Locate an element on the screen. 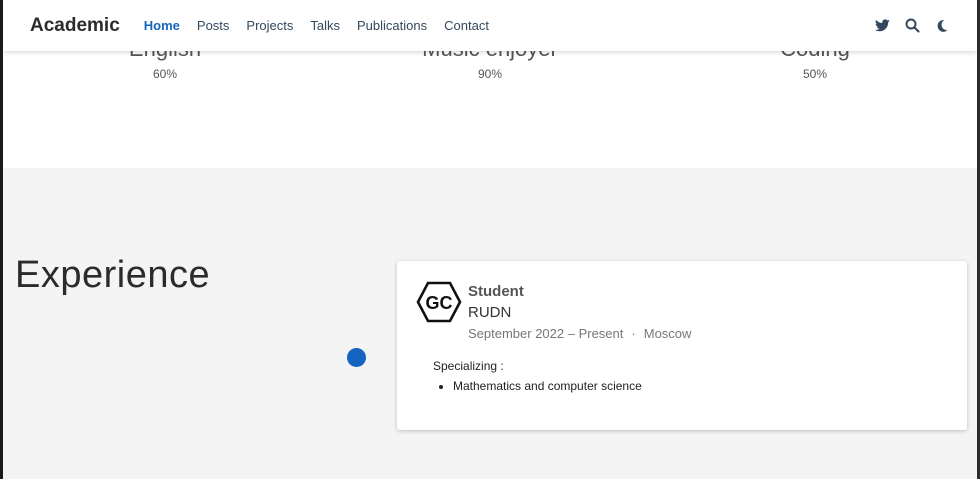  nav-icons is located at coordinates (905, 26).